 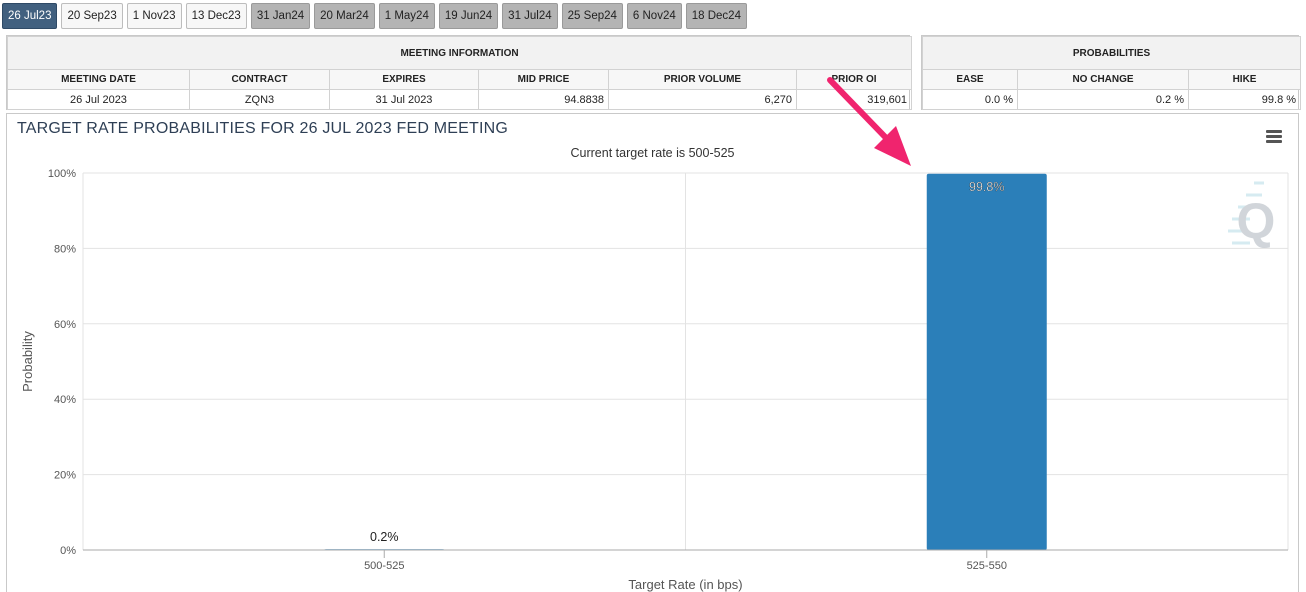 I want to click on x-tick-label: 500-525, so click(x=384, y=566).